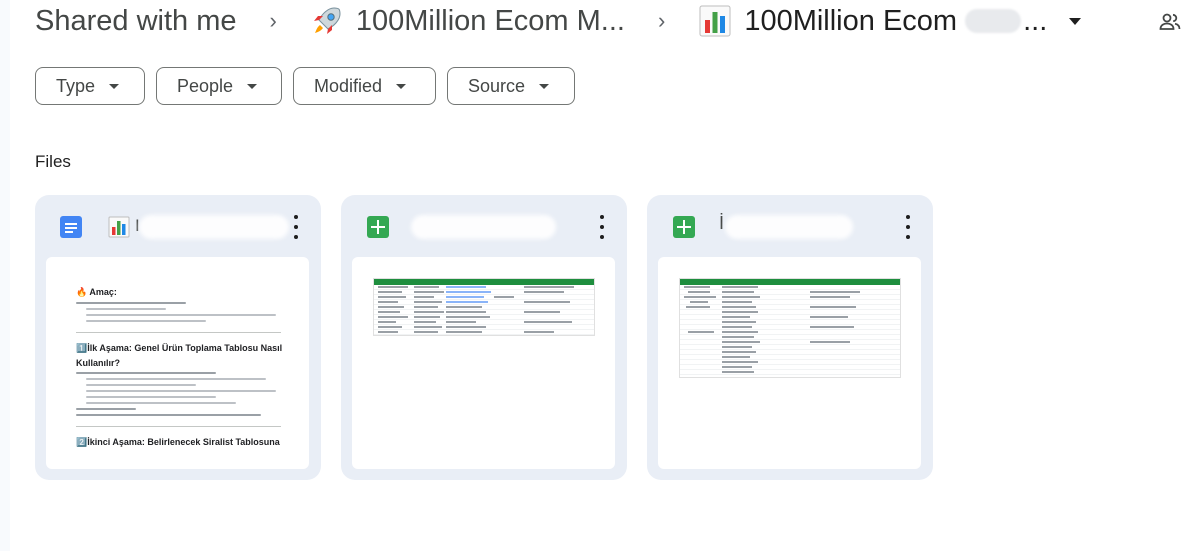 The height and width of the screenshot is (551, 1200). I want to click on doc-preview-heading: 🔥 Amaç:, so click(96, 292).